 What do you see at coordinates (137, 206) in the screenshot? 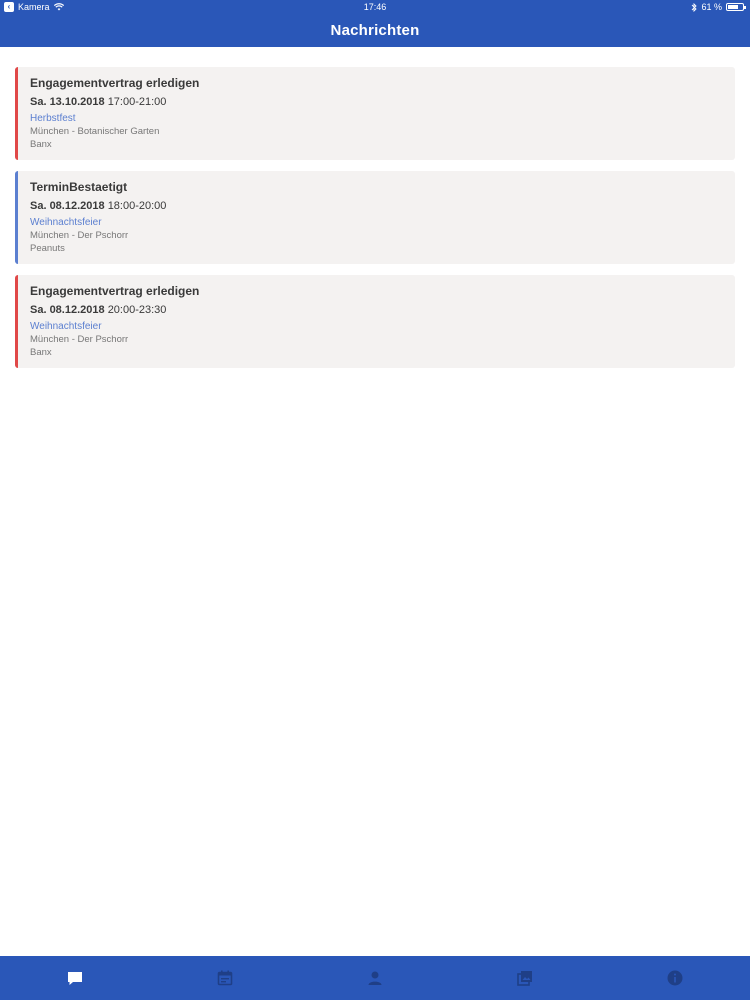
I see `message-time: 18:00-20:00` at bounding box center [137, 206].